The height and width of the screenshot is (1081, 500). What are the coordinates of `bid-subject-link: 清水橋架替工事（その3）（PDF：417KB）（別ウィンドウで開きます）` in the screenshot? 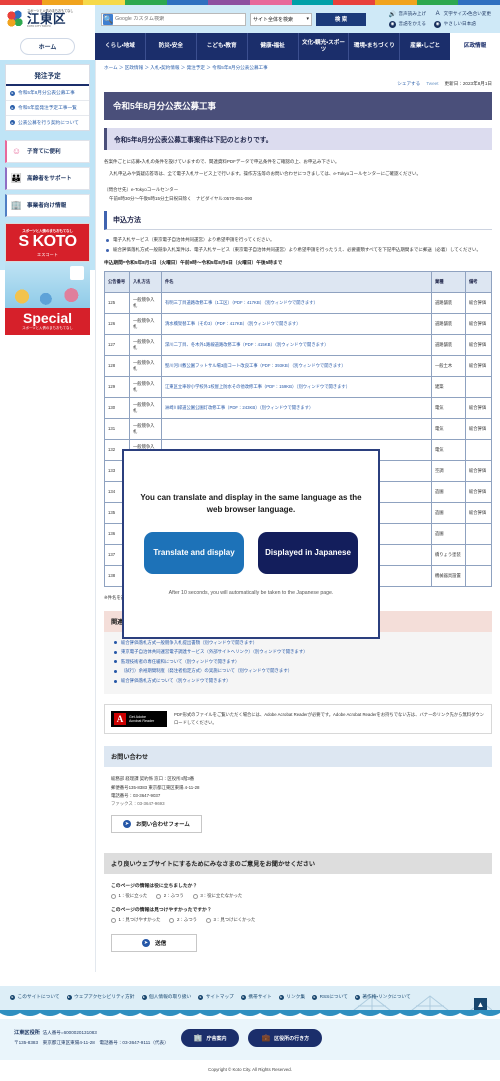 It's located at (233, 323).